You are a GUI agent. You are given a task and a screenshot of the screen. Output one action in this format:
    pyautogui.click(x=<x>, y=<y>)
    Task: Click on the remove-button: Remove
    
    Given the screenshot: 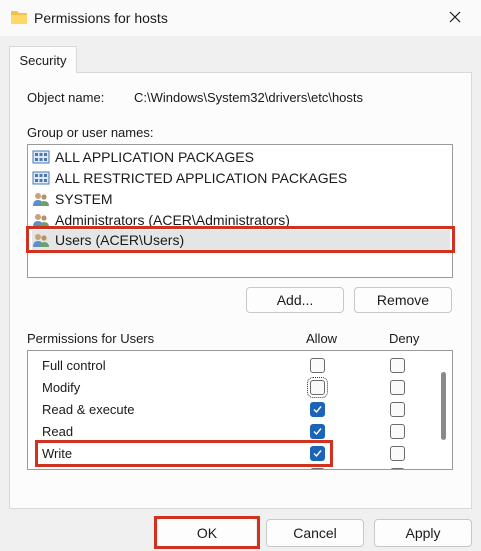 What is the action you would take?
    pyautogui.click(x=403, y=300)
    